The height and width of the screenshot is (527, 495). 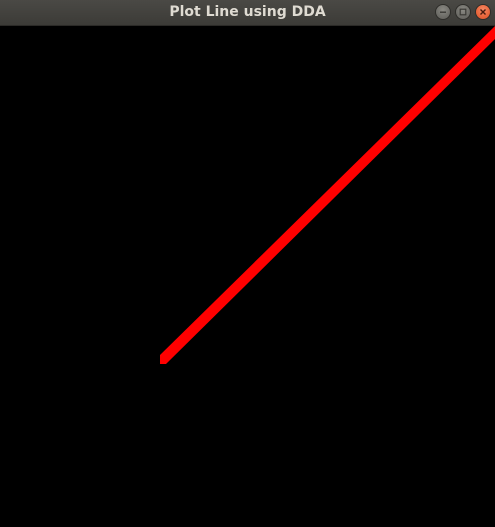 I want to click on window-title: Plot Line using DDA, so click(x=247, y=12).